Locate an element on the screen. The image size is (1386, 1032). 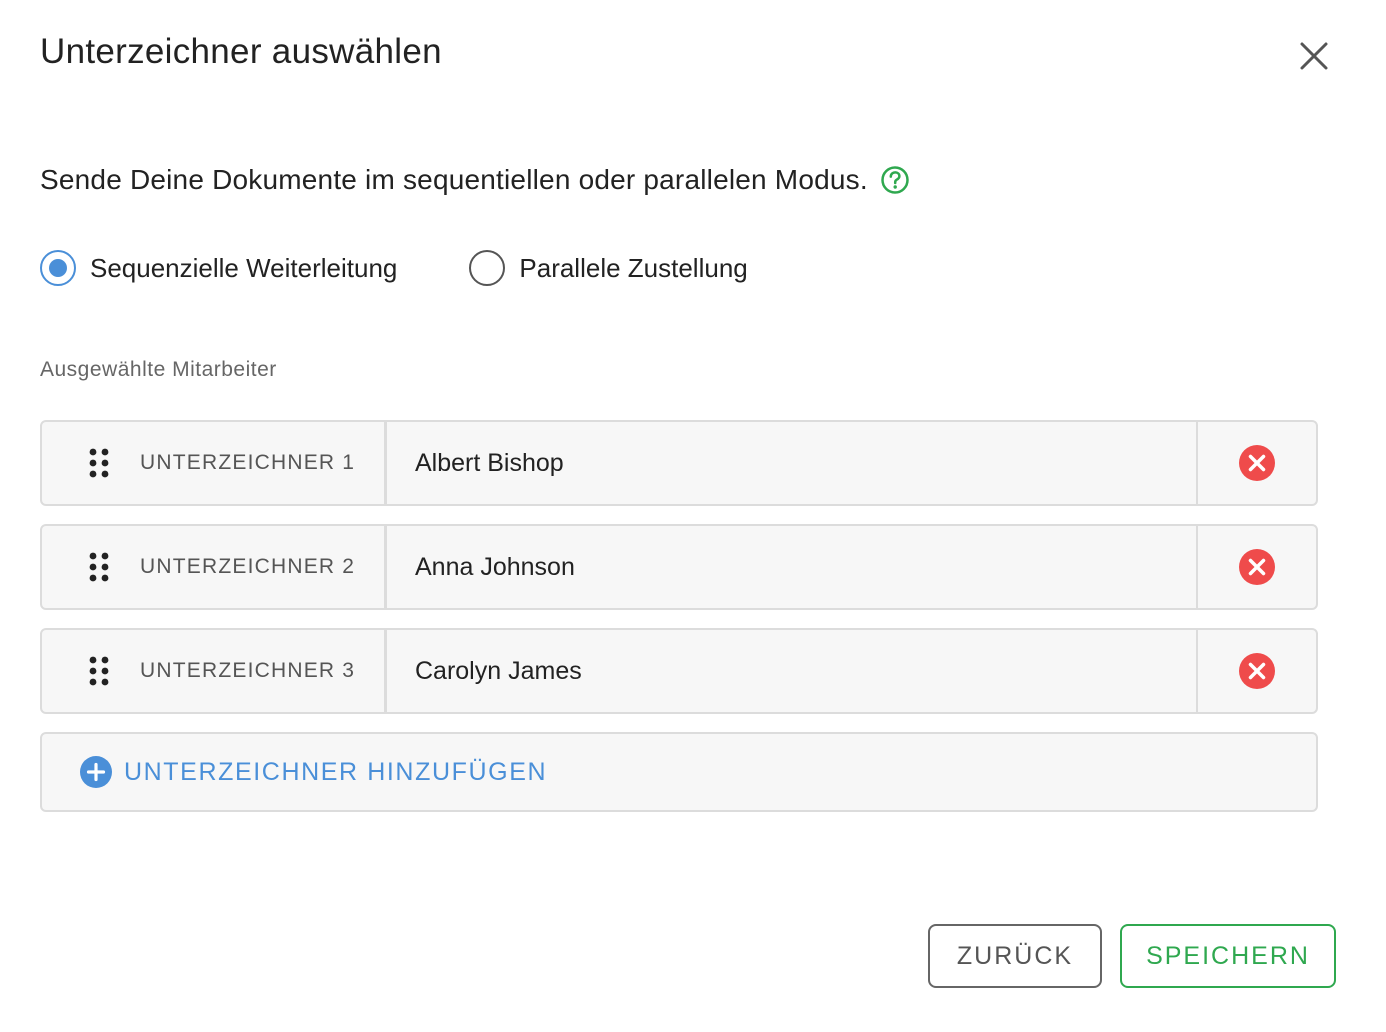
signer-row: UNTERZEICHNER 1 Albert Bishop is located at coordinates (679, 463).